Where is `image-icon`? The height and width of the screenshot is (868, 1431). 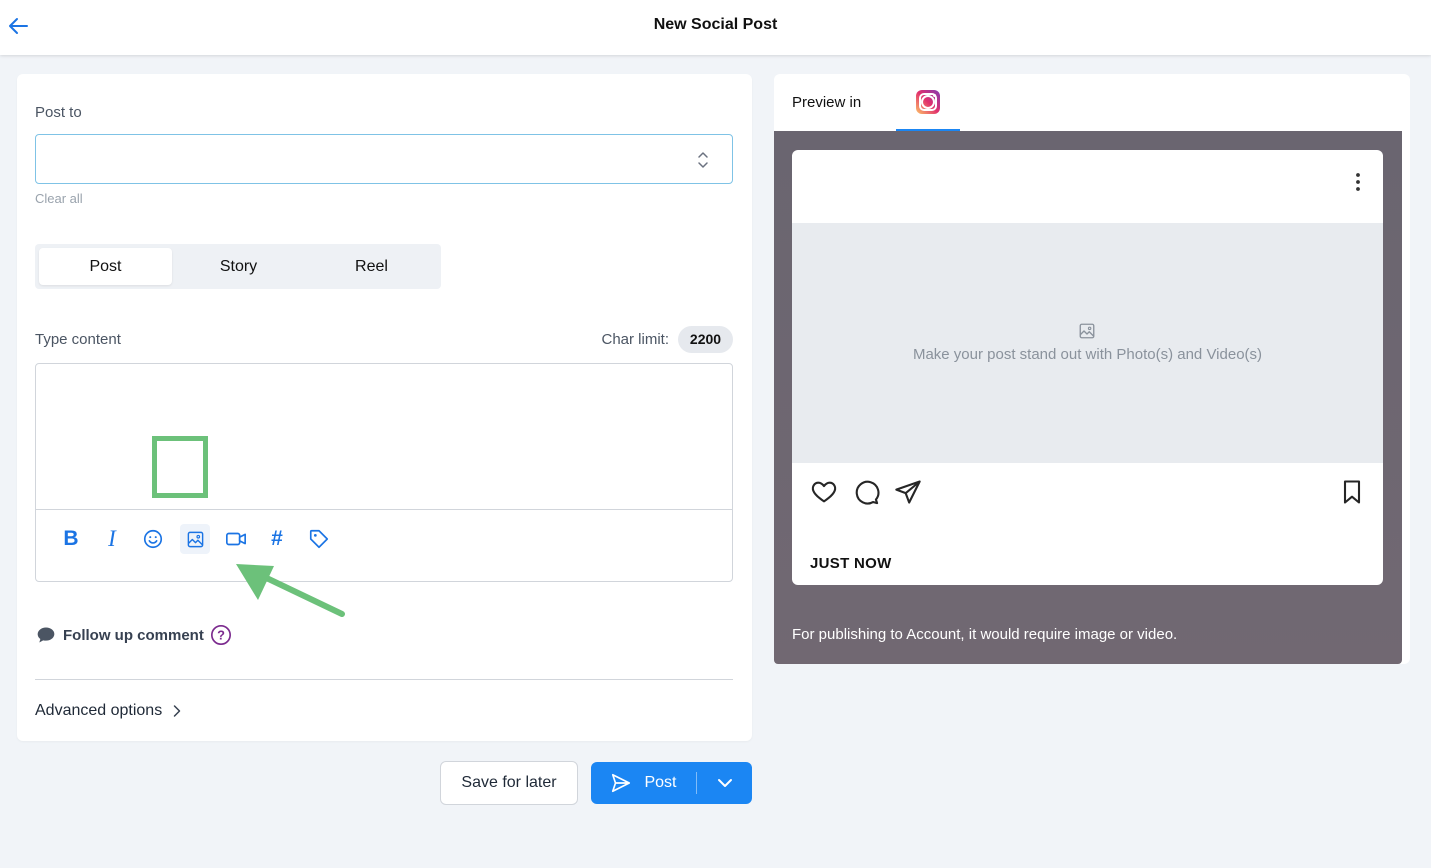
image-icon is located at coordinates (195, 539).